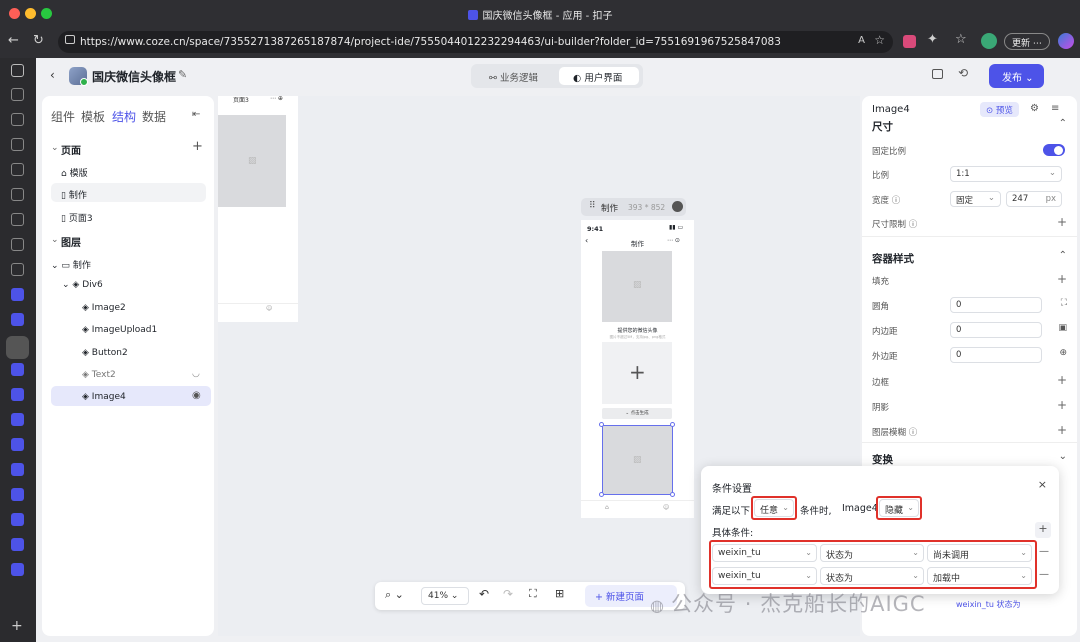 The height and width of the screenshot is (642, 1080). What do you see at coordinates (1064, 303) in the screenshot?
I see `corner-icon: ⛶` at bounding box center [1064, 303].